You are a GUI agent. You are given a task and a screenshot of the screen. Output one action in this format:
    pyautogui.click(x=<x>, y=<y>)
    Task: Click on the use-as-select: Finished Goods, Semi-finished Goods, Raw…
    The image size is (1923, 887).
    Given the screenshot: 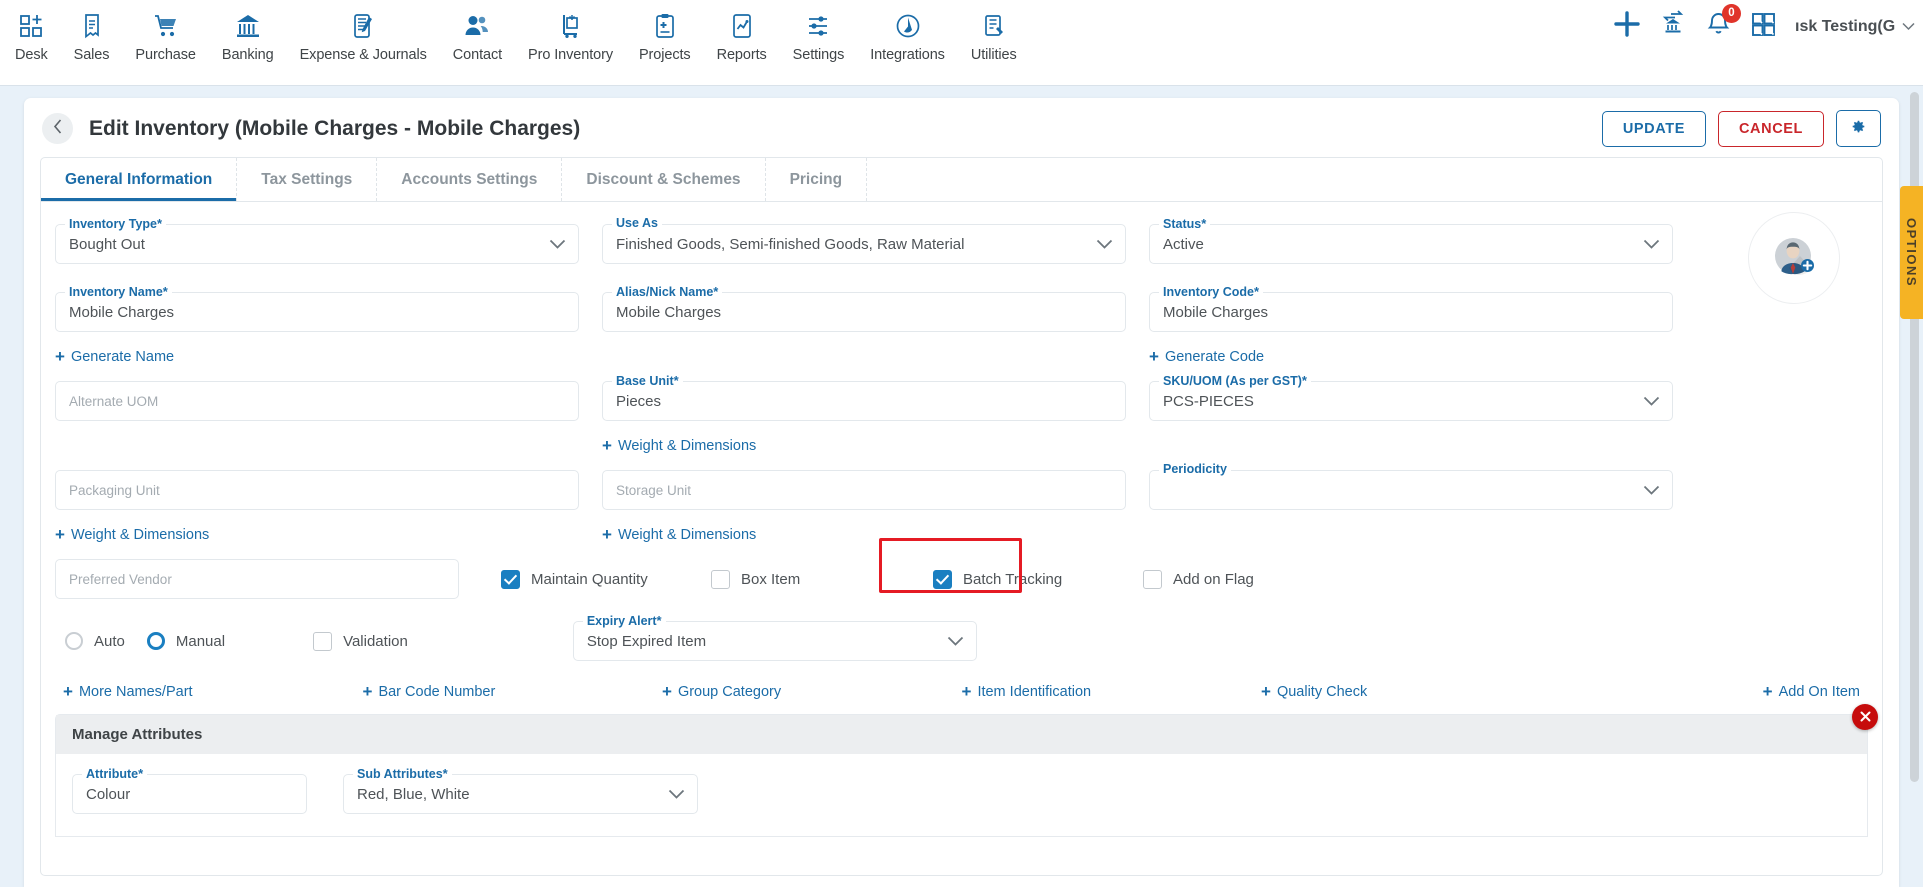 What is the action you would take?
    pyautogui.click(x=864, y=244)
    